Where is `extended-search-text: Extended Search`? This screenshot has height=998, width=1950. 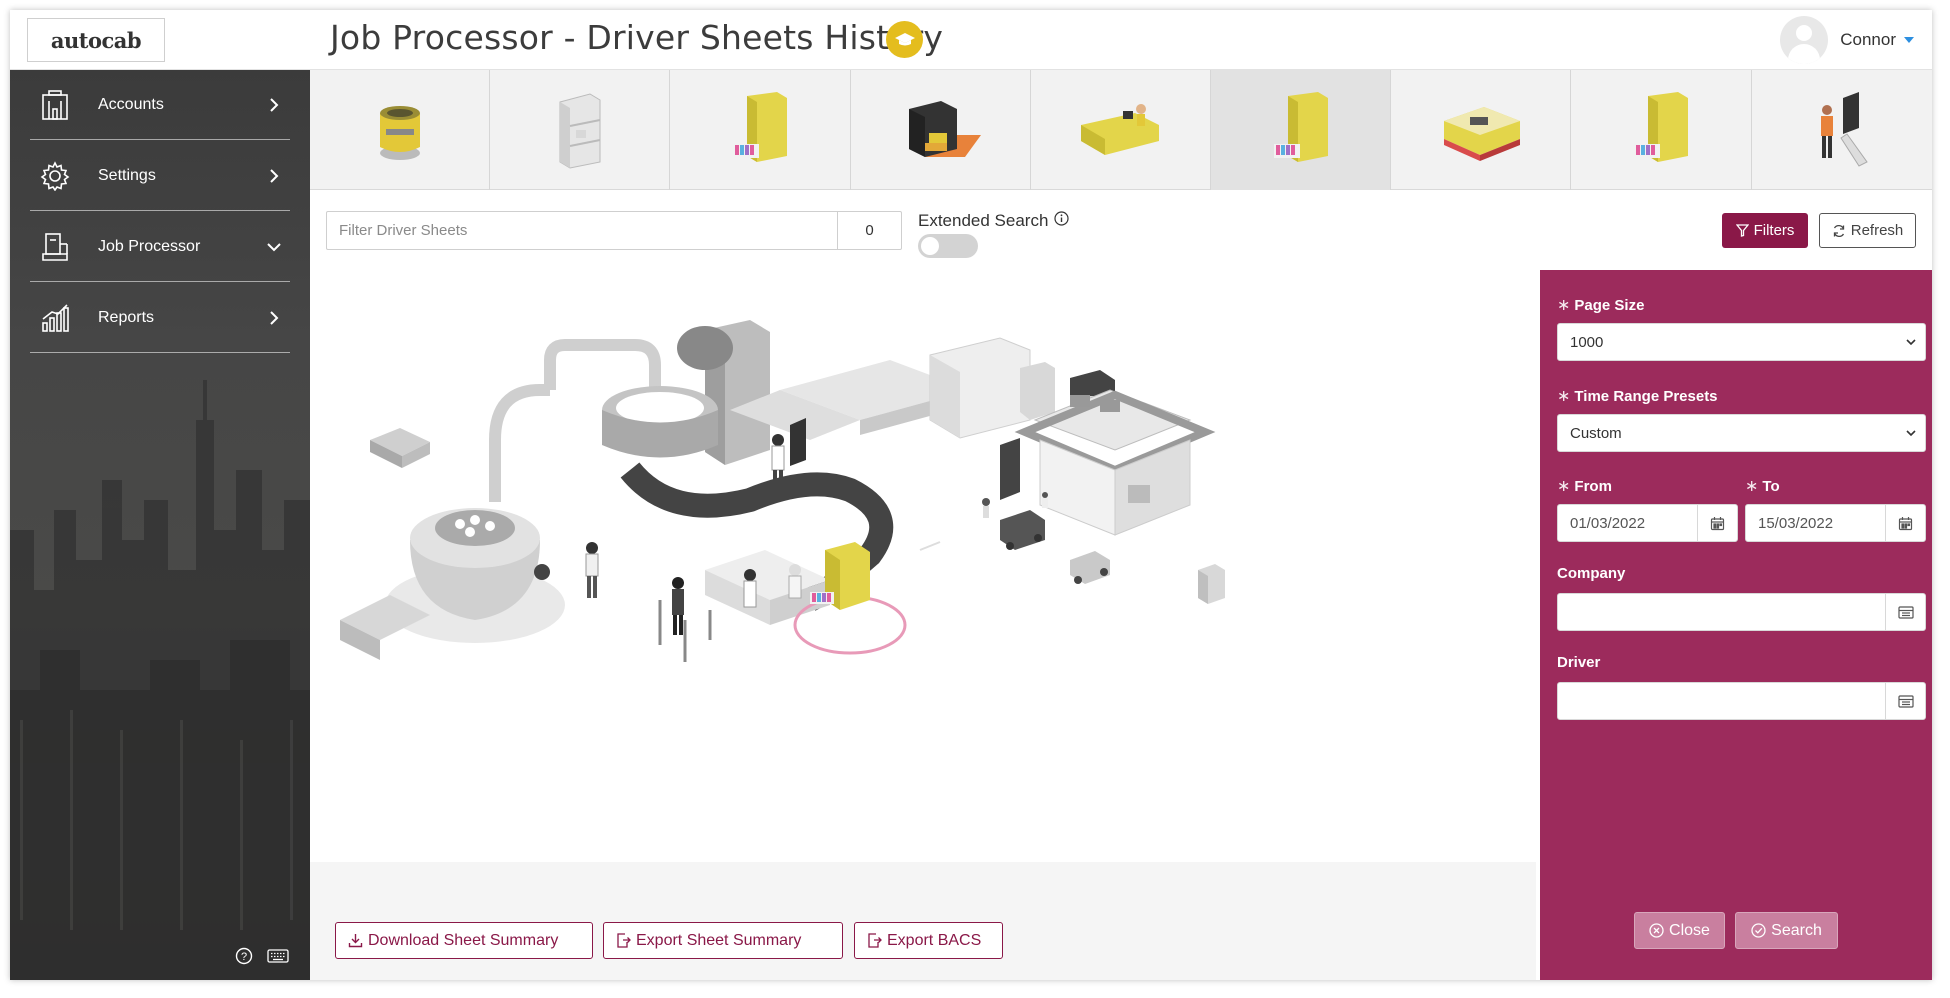
extended-search-text: Extended Search is located at coordinates (983, 220).